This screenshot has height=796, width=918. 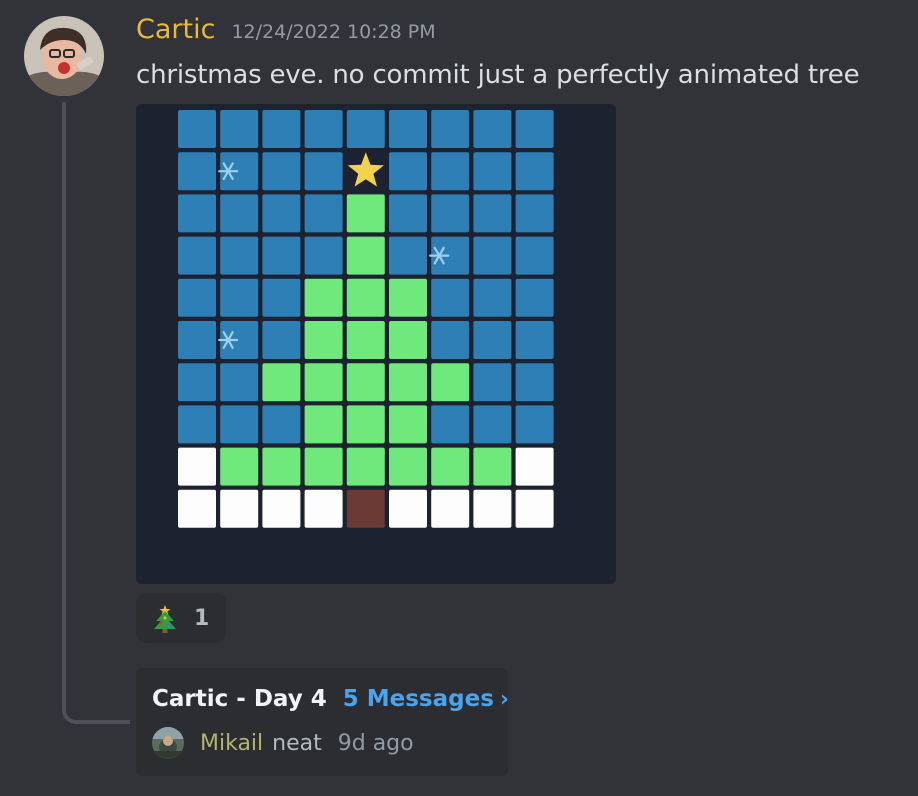 What do you see at coordinates (365, 508) in the screenshot?
I see `grid-cell-trunk` at bounding box center [365, 508].